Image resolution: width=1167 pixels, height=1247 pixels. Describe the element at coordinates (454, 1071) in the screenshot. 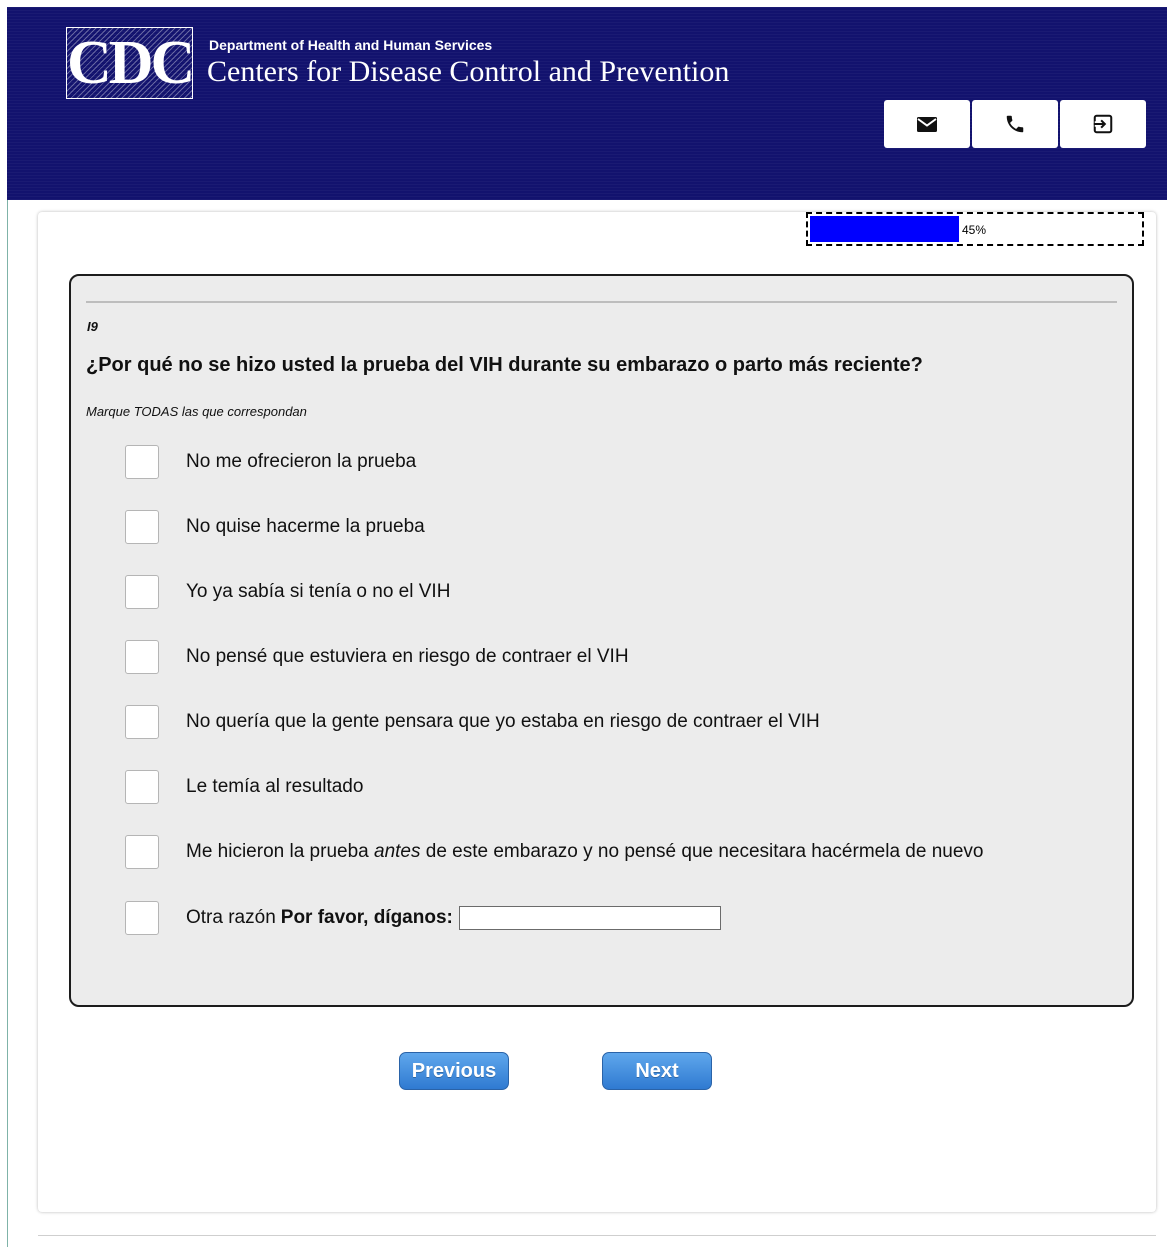

I see `previous-button: Previous` at that location.